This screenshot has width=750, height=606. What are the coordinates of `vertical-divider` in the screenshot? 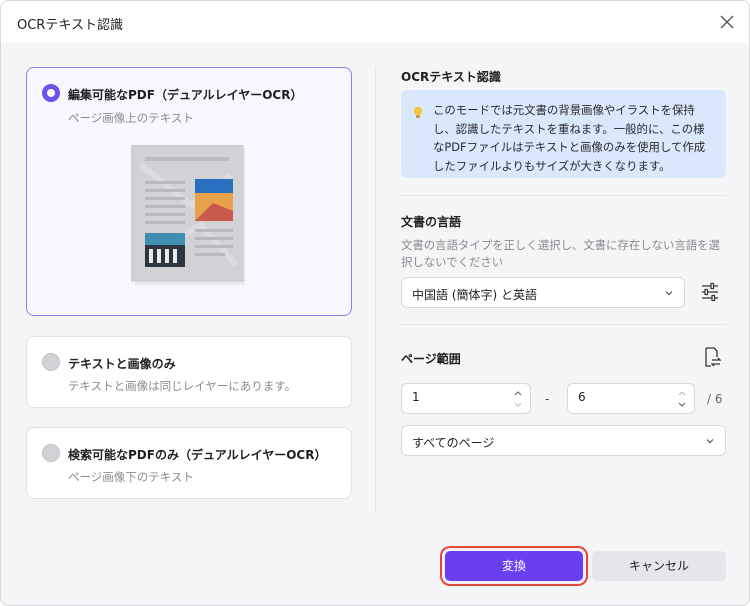 It's located at (375, 290).